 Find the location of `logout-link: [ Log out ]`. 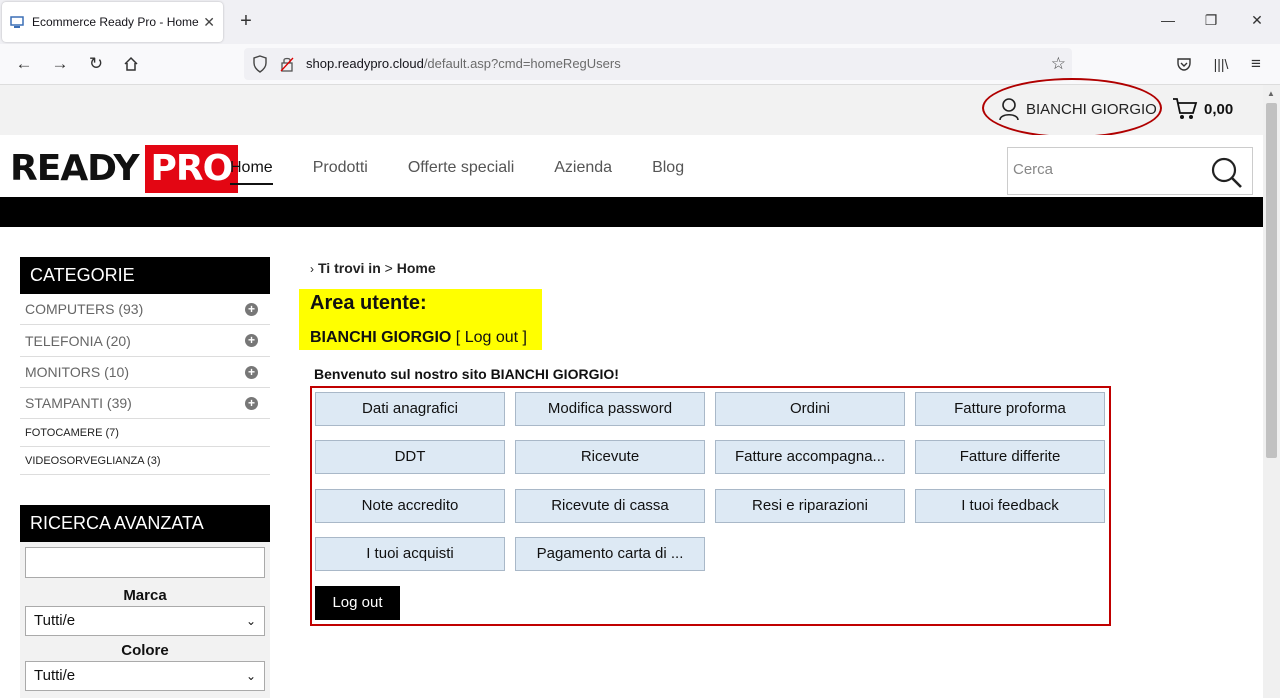

logout-link: [ Log out ] is located at coordinates (491, 337).